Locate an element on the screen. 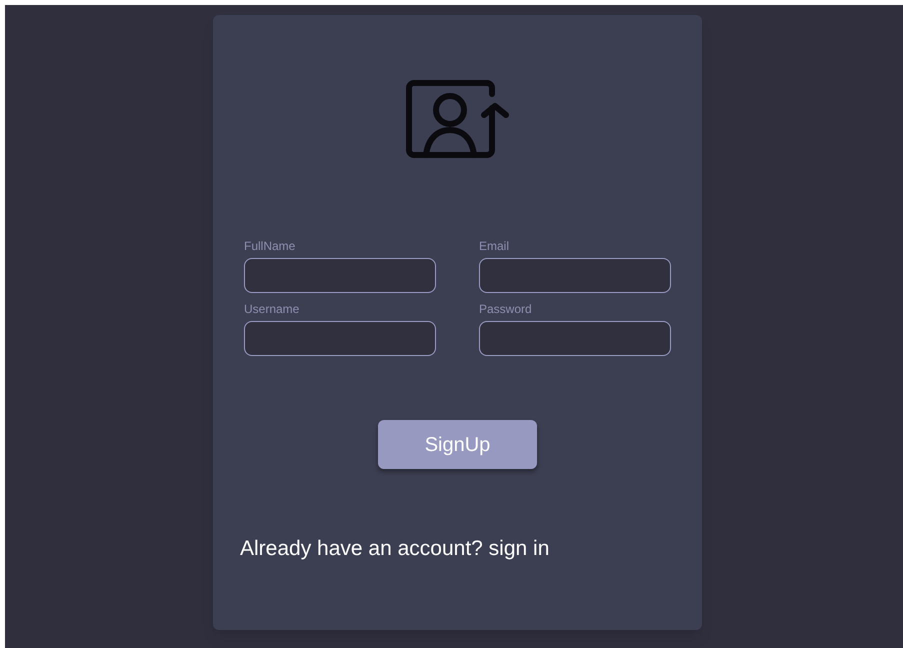 The height and width of the screenshot is (648, 903). user-portrait-upload-icon is located at coordinates (458, 119).